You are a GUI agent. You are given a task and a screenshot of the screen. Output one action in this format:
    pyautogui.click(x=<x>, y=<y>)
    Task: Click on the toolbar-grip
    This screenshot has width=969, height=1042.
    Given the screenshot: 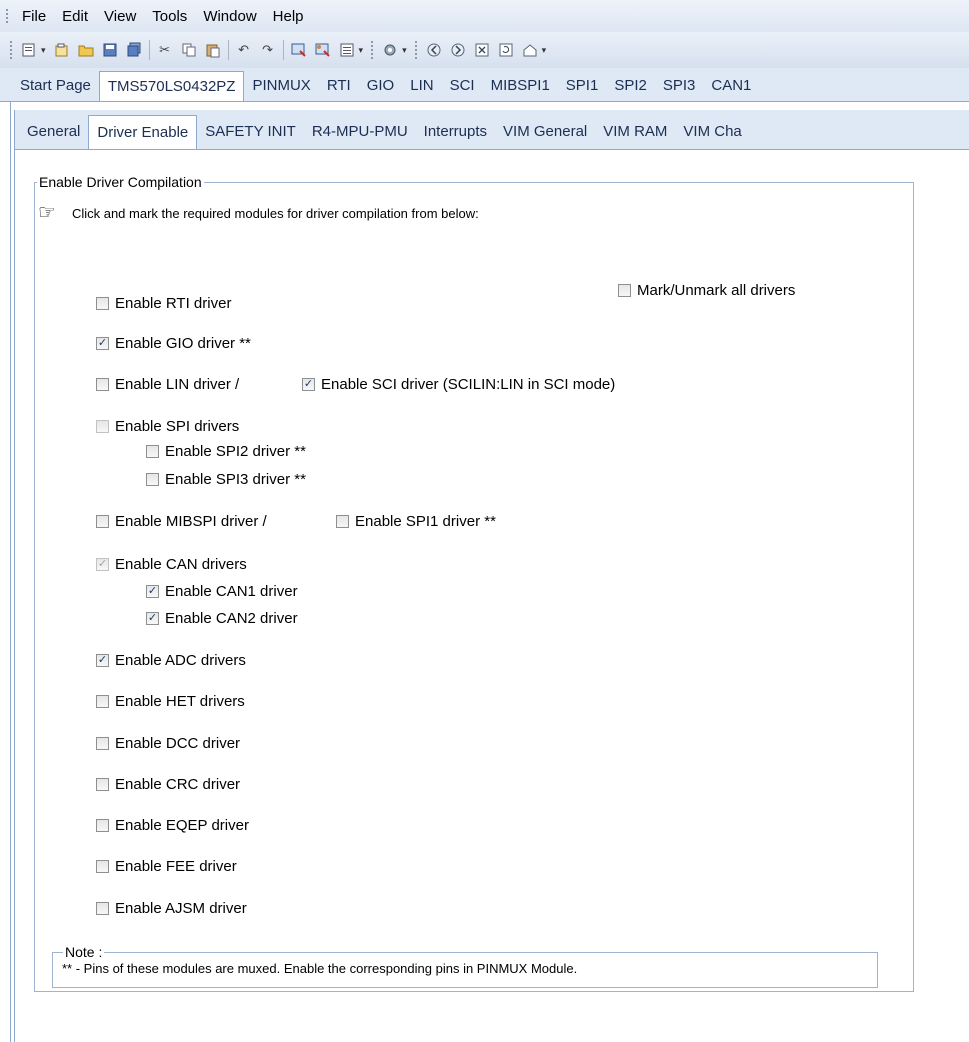 What is the action you would take?
    pyautogui.click(x=416, y=50)
    